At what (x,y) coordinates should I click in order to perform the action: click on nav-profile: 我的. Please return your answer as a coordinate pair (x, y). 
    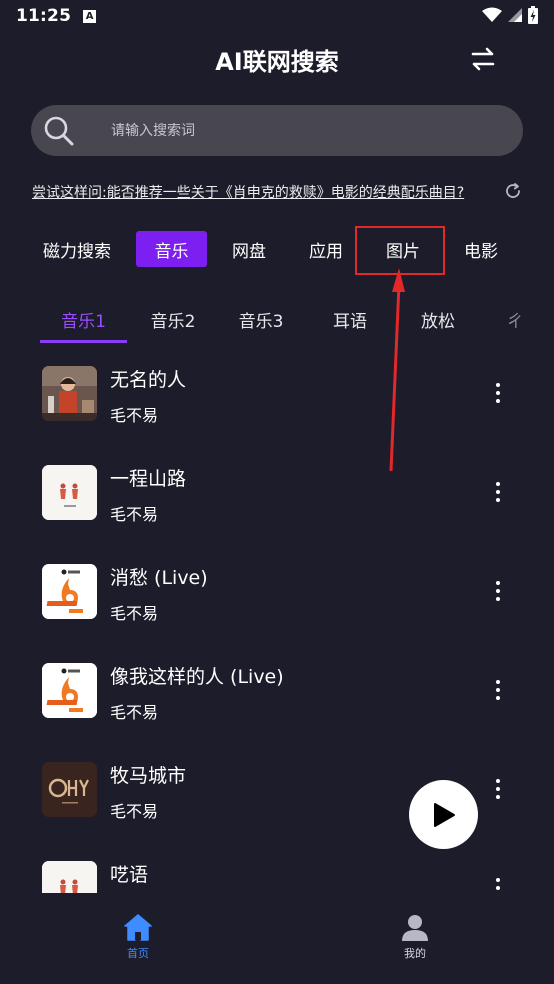
    Looking at the image, I should click on (415, 937).